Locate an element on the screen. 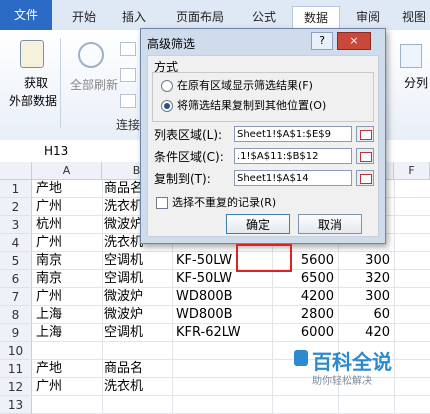  cell: 6500 is located at coordinates (303, 279).